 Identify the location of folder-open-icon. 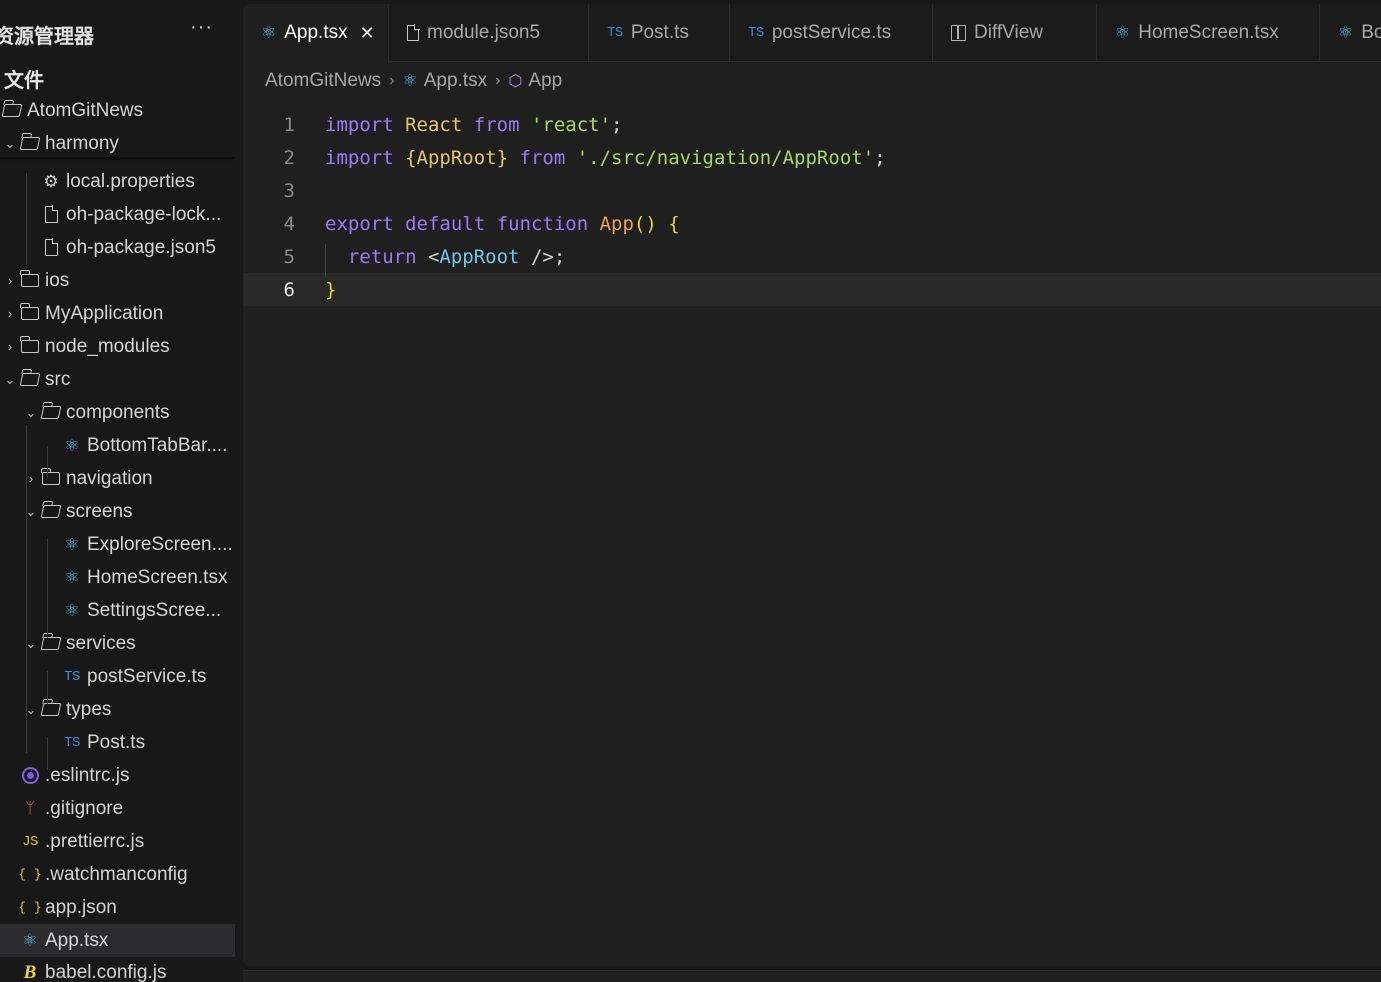
(30, 379).